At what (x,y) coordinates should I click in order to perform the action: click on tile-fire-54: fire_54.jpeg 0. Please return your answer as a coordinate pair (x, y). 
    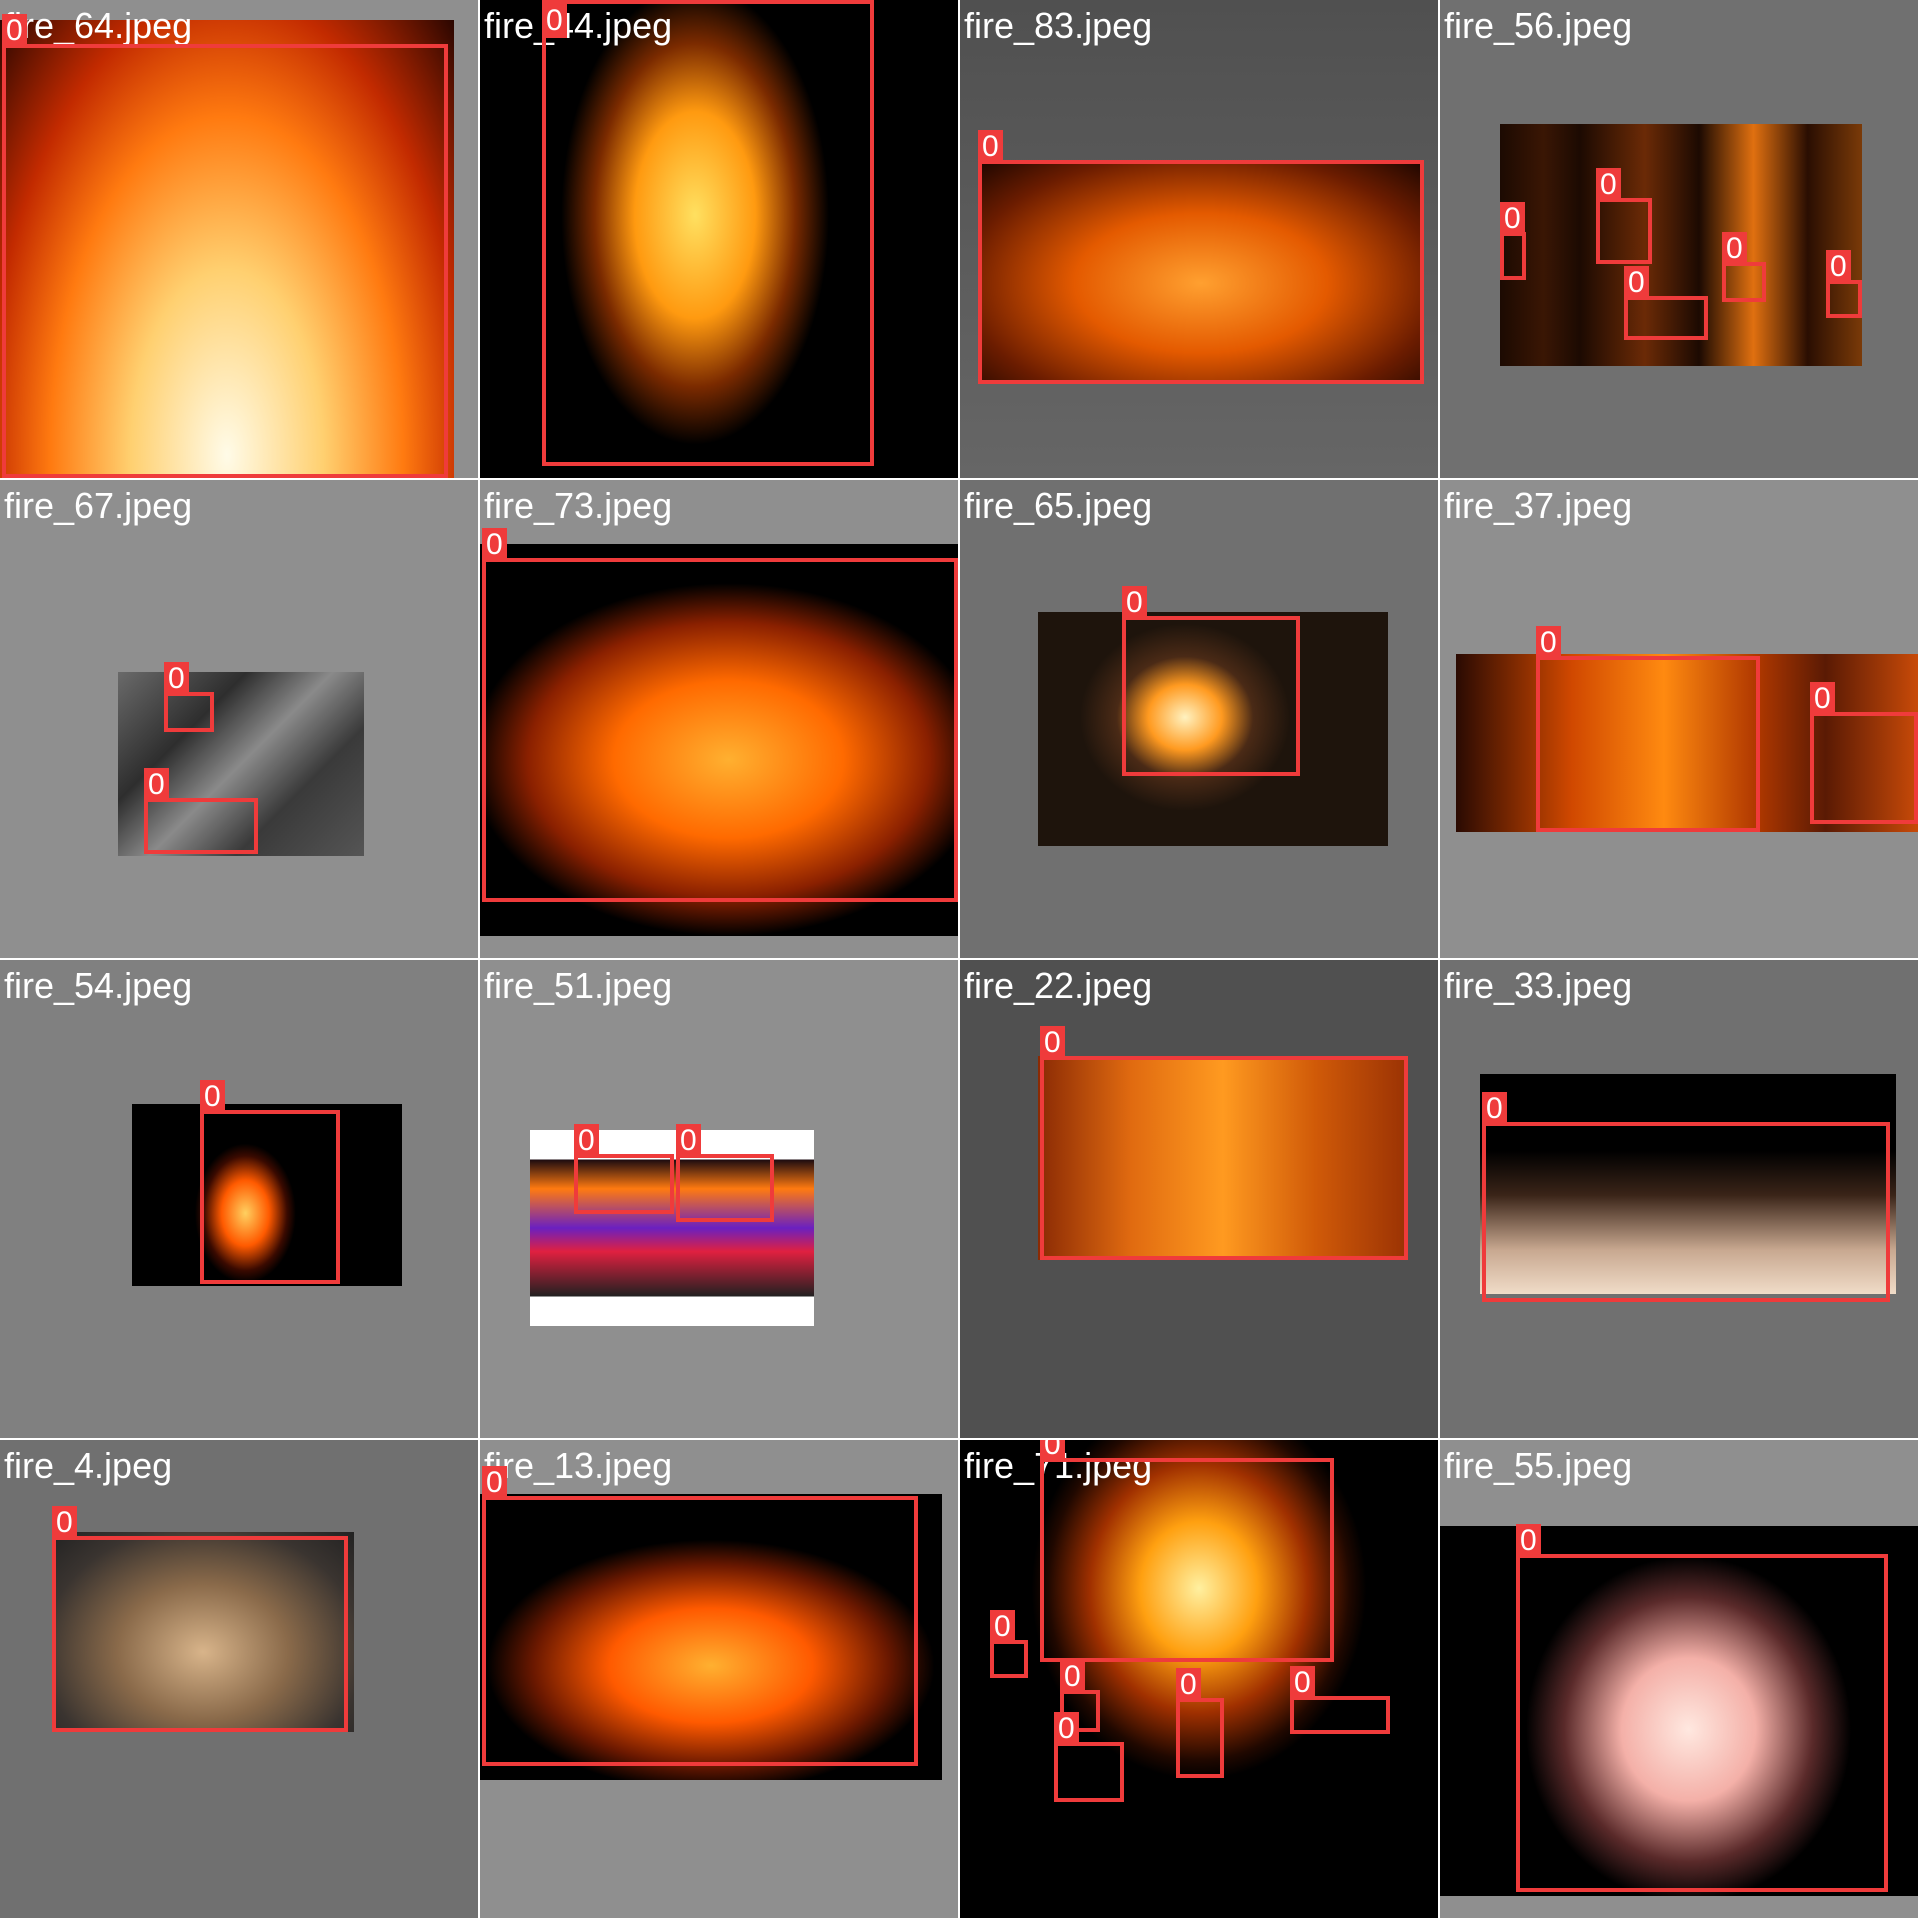
    Looking at the image, I should click on (239, 1199).